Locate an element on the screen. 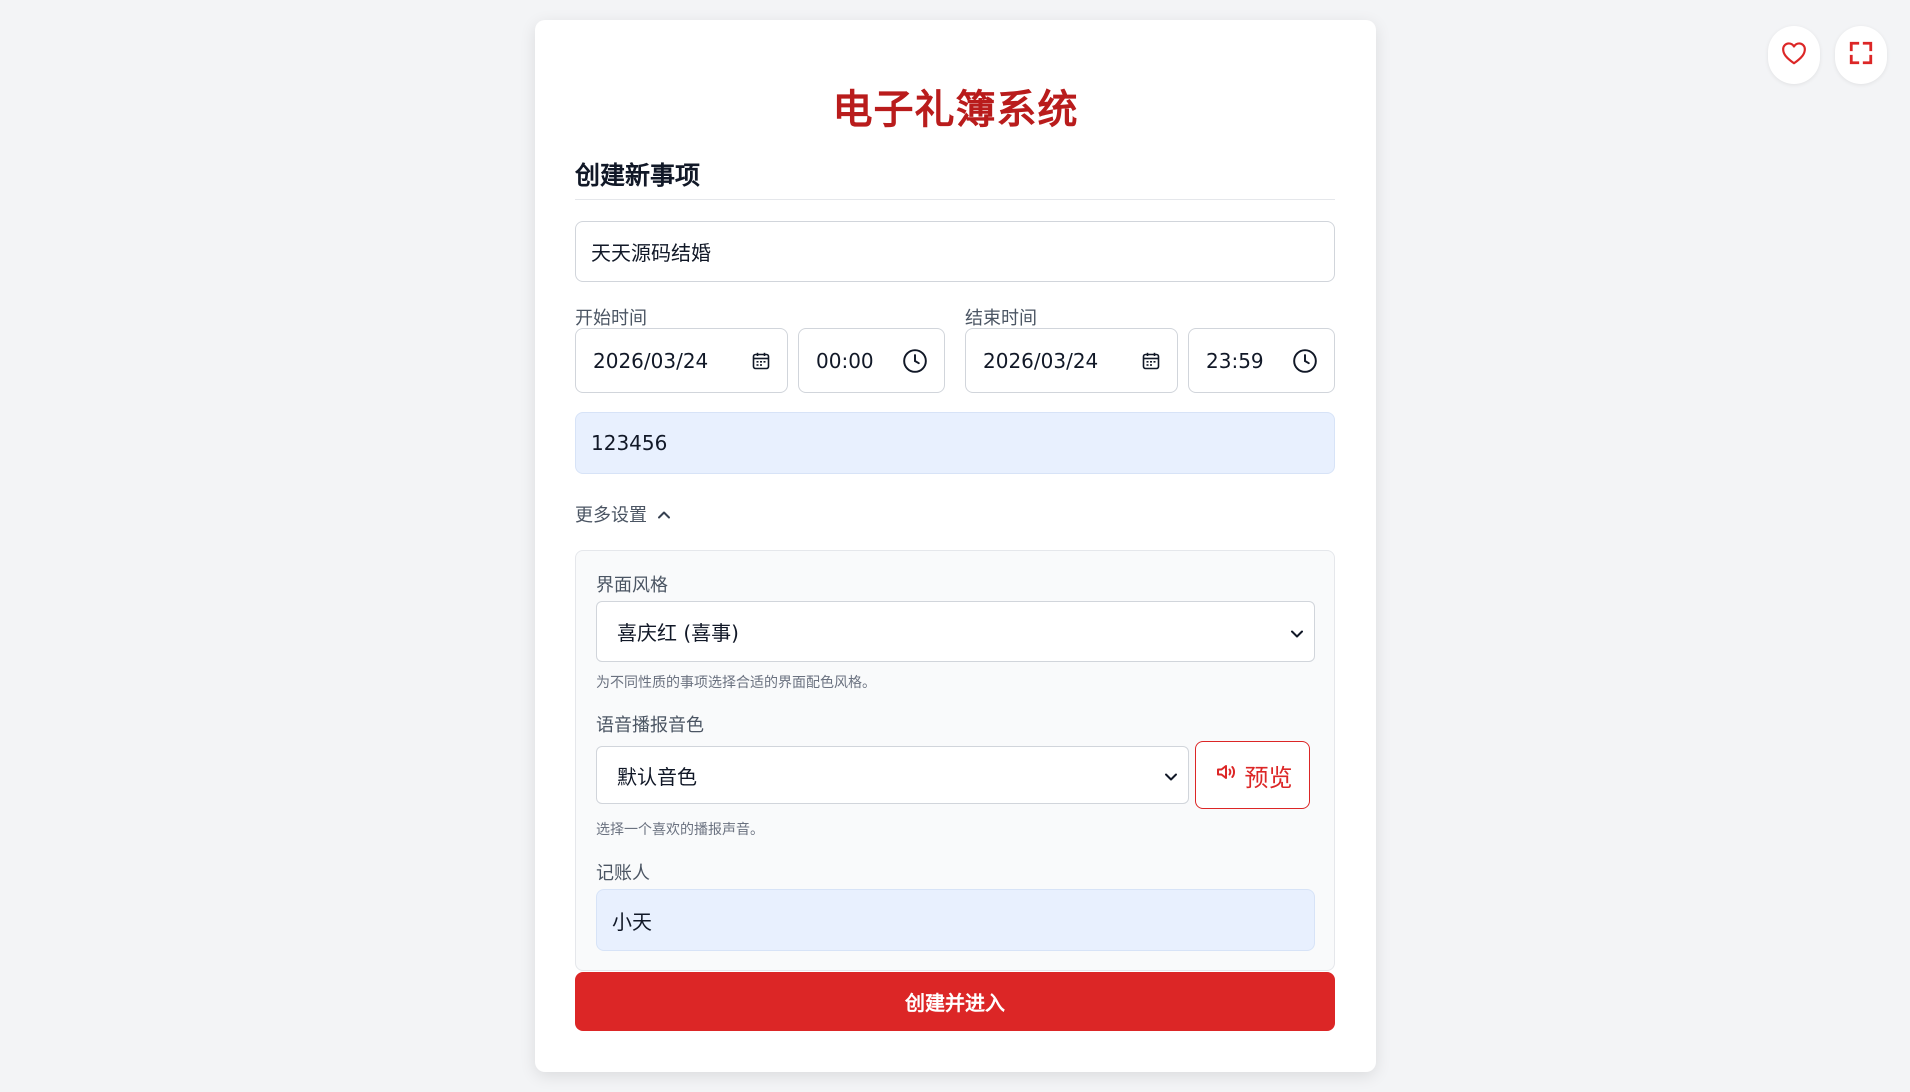 This screenshot has height=1092, width=1910. theme-label: 界面风格 is located at coordinates (632, 585).